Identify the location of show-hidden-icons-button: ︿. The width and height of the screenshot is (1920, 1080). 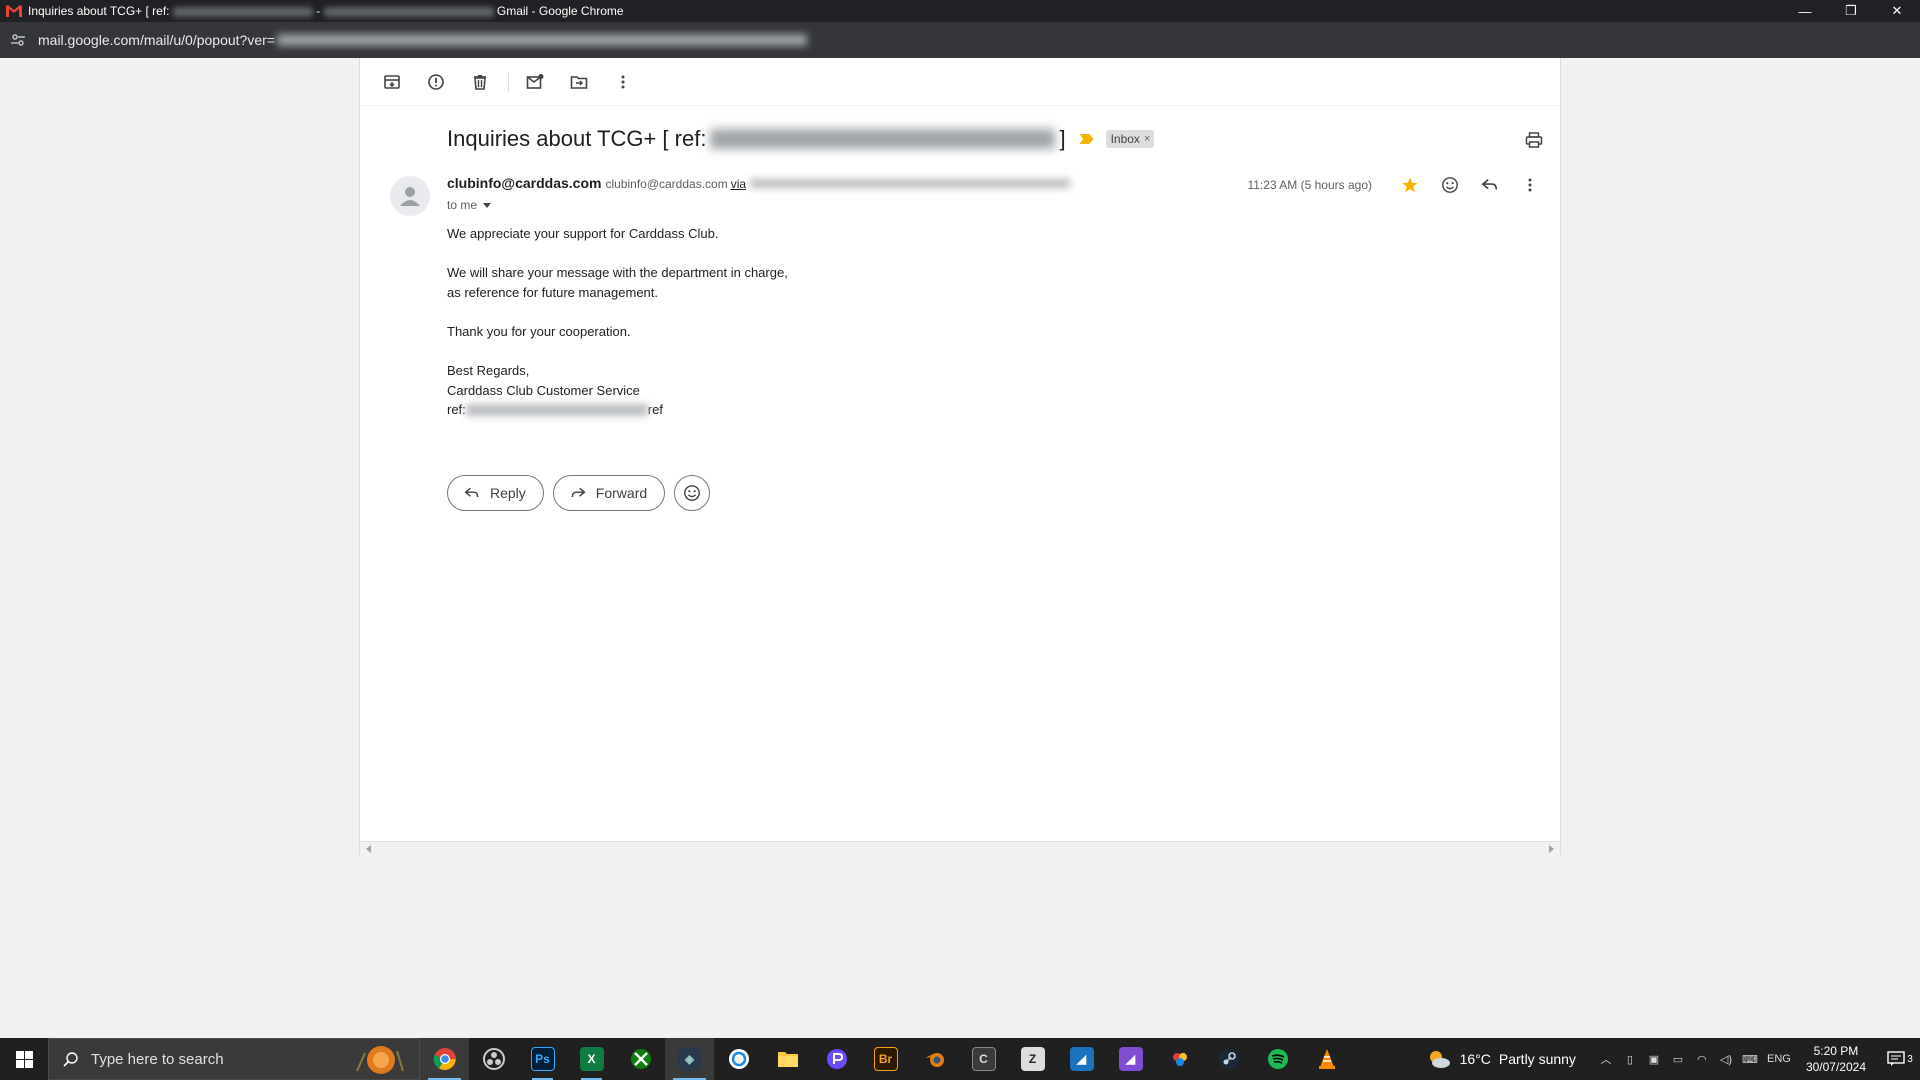
(1606, 1059).